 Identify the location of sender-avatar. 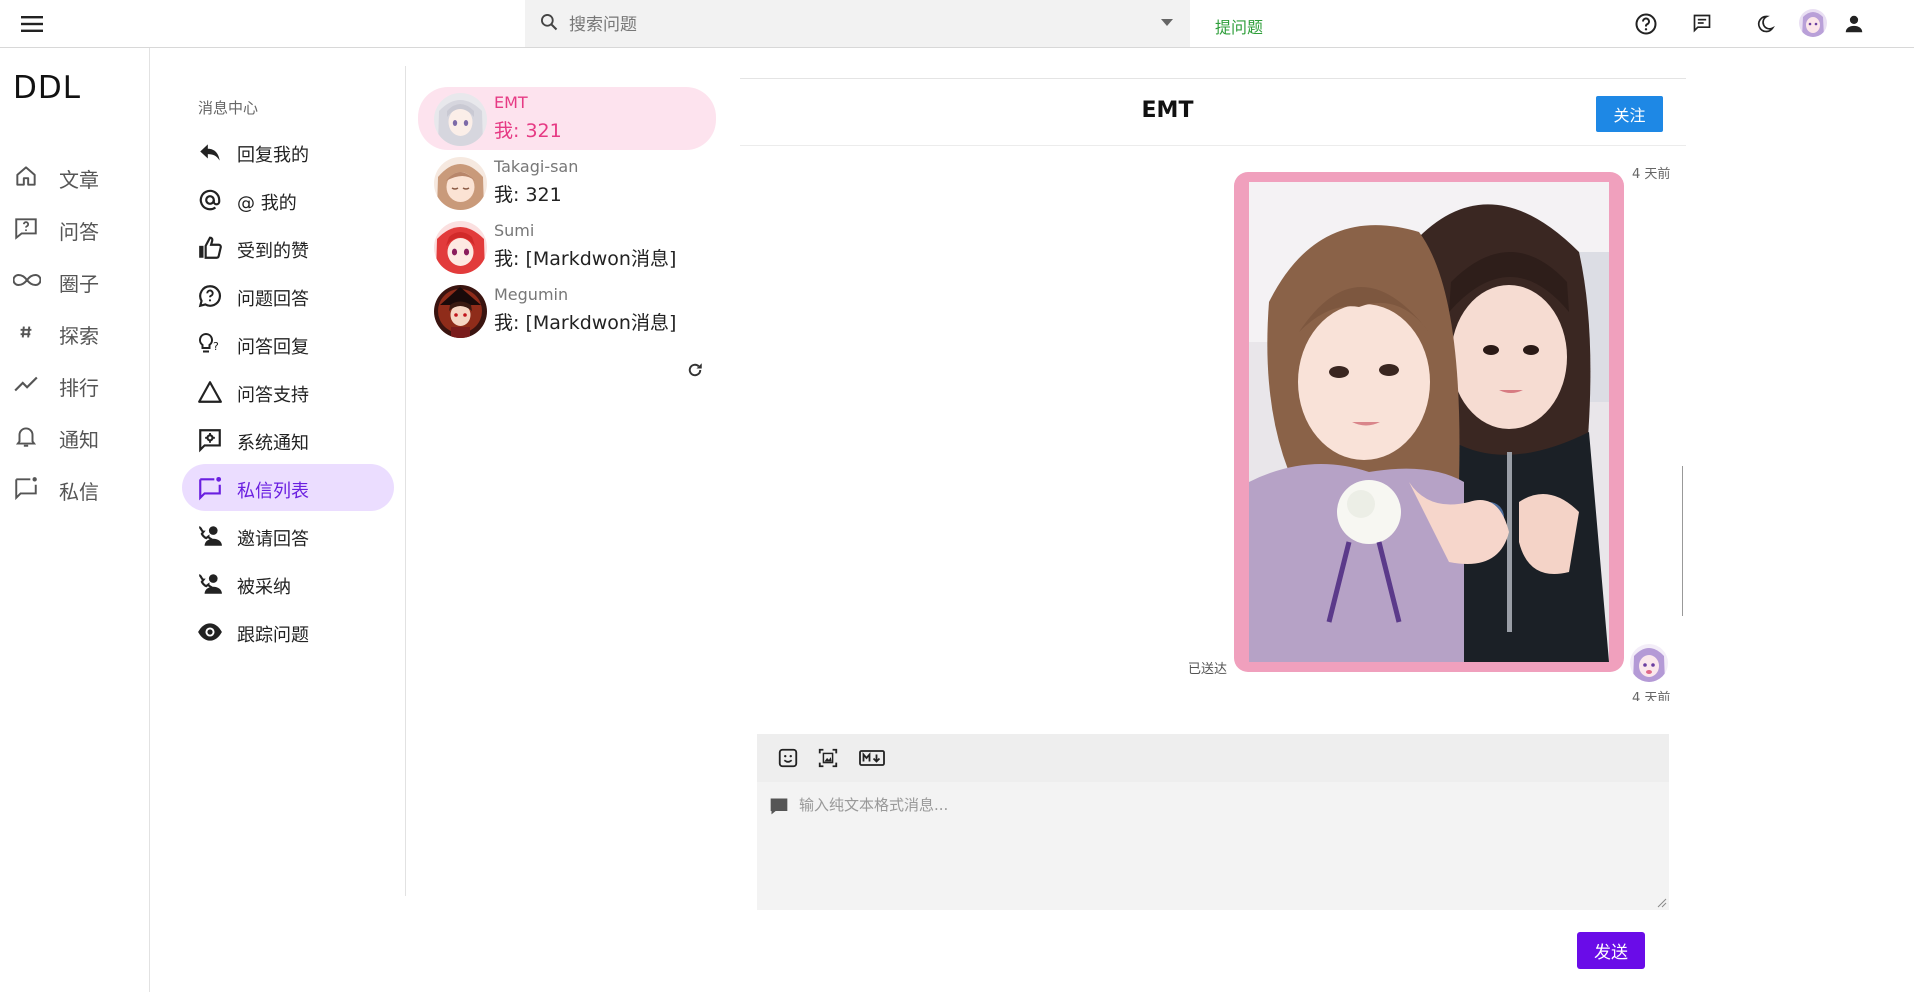
(1649, 663).